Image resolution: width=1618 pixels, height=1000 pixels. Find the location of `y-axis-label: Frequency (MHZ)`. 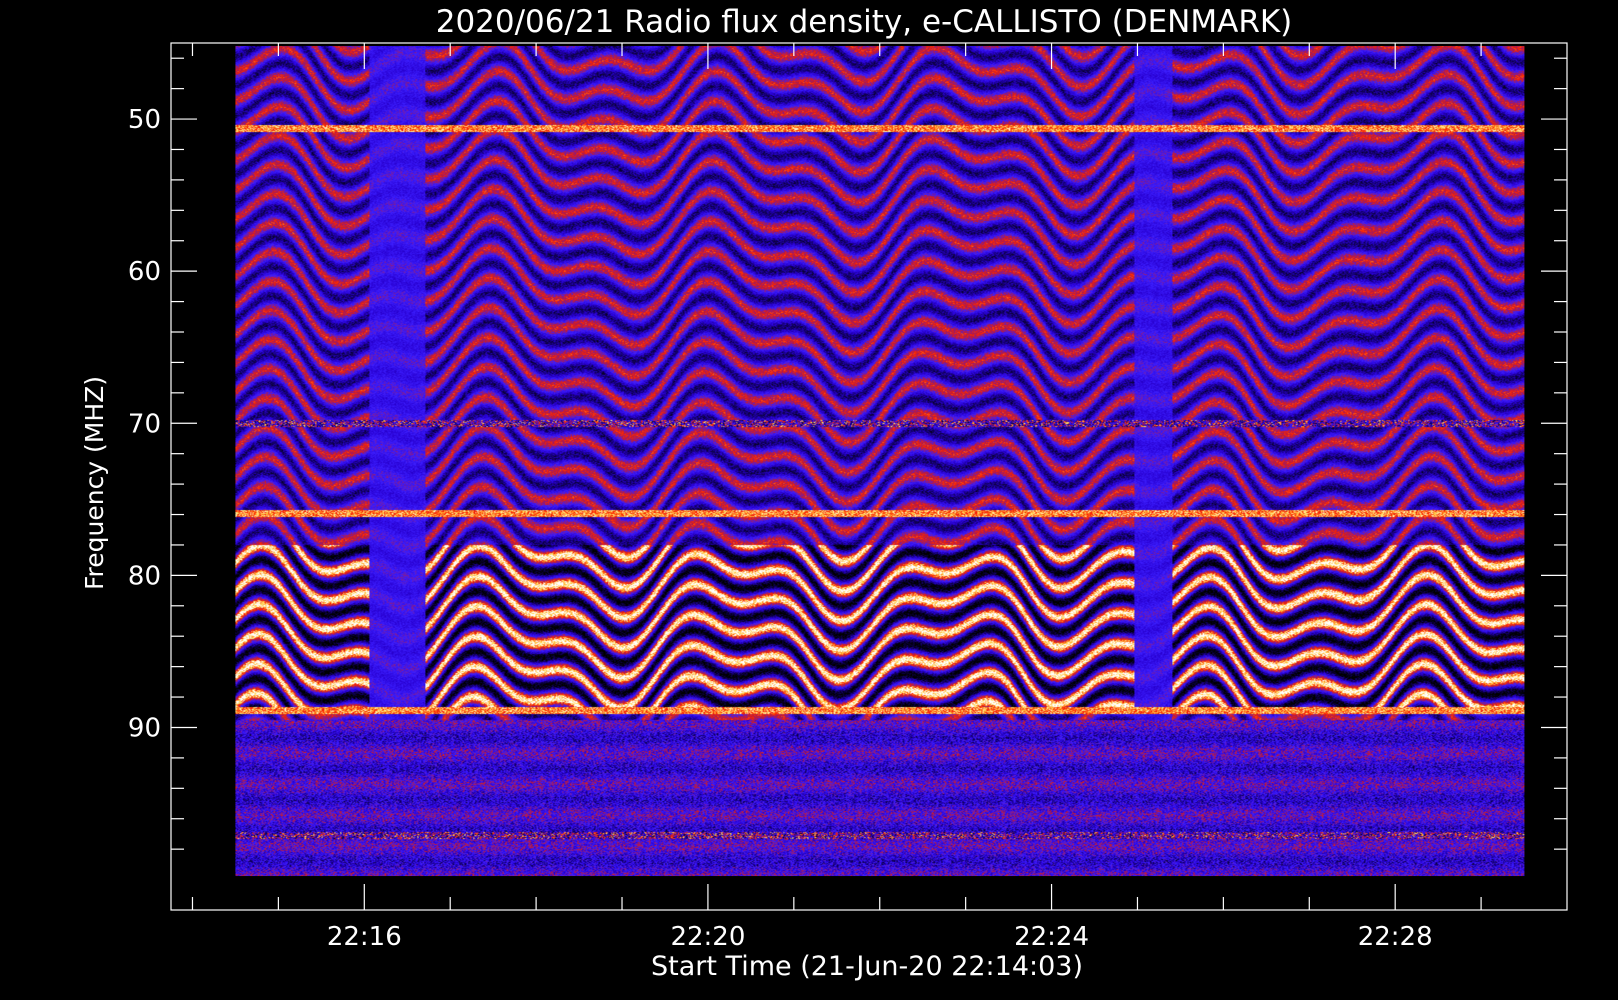

y-axis-label: Frequency (MHZ) is located at coordinates (94, 483).